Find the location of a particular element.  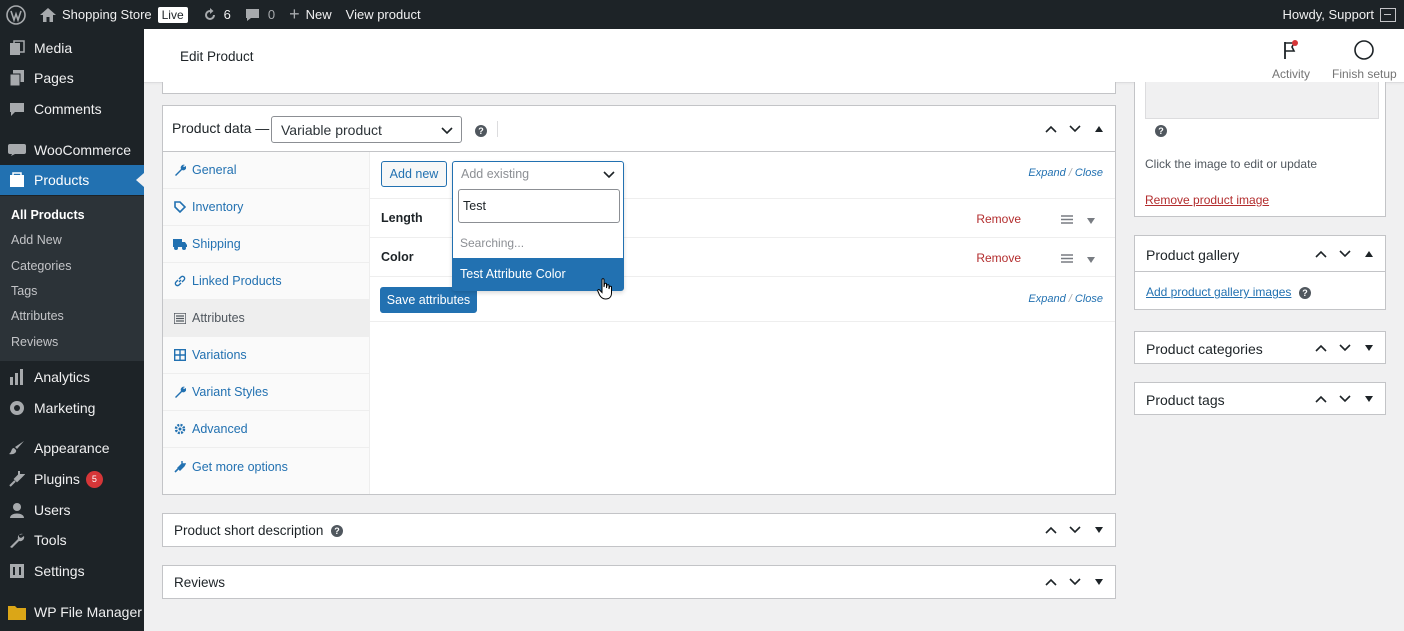

activity-label: Activity is located at coordinates (1291, 74).